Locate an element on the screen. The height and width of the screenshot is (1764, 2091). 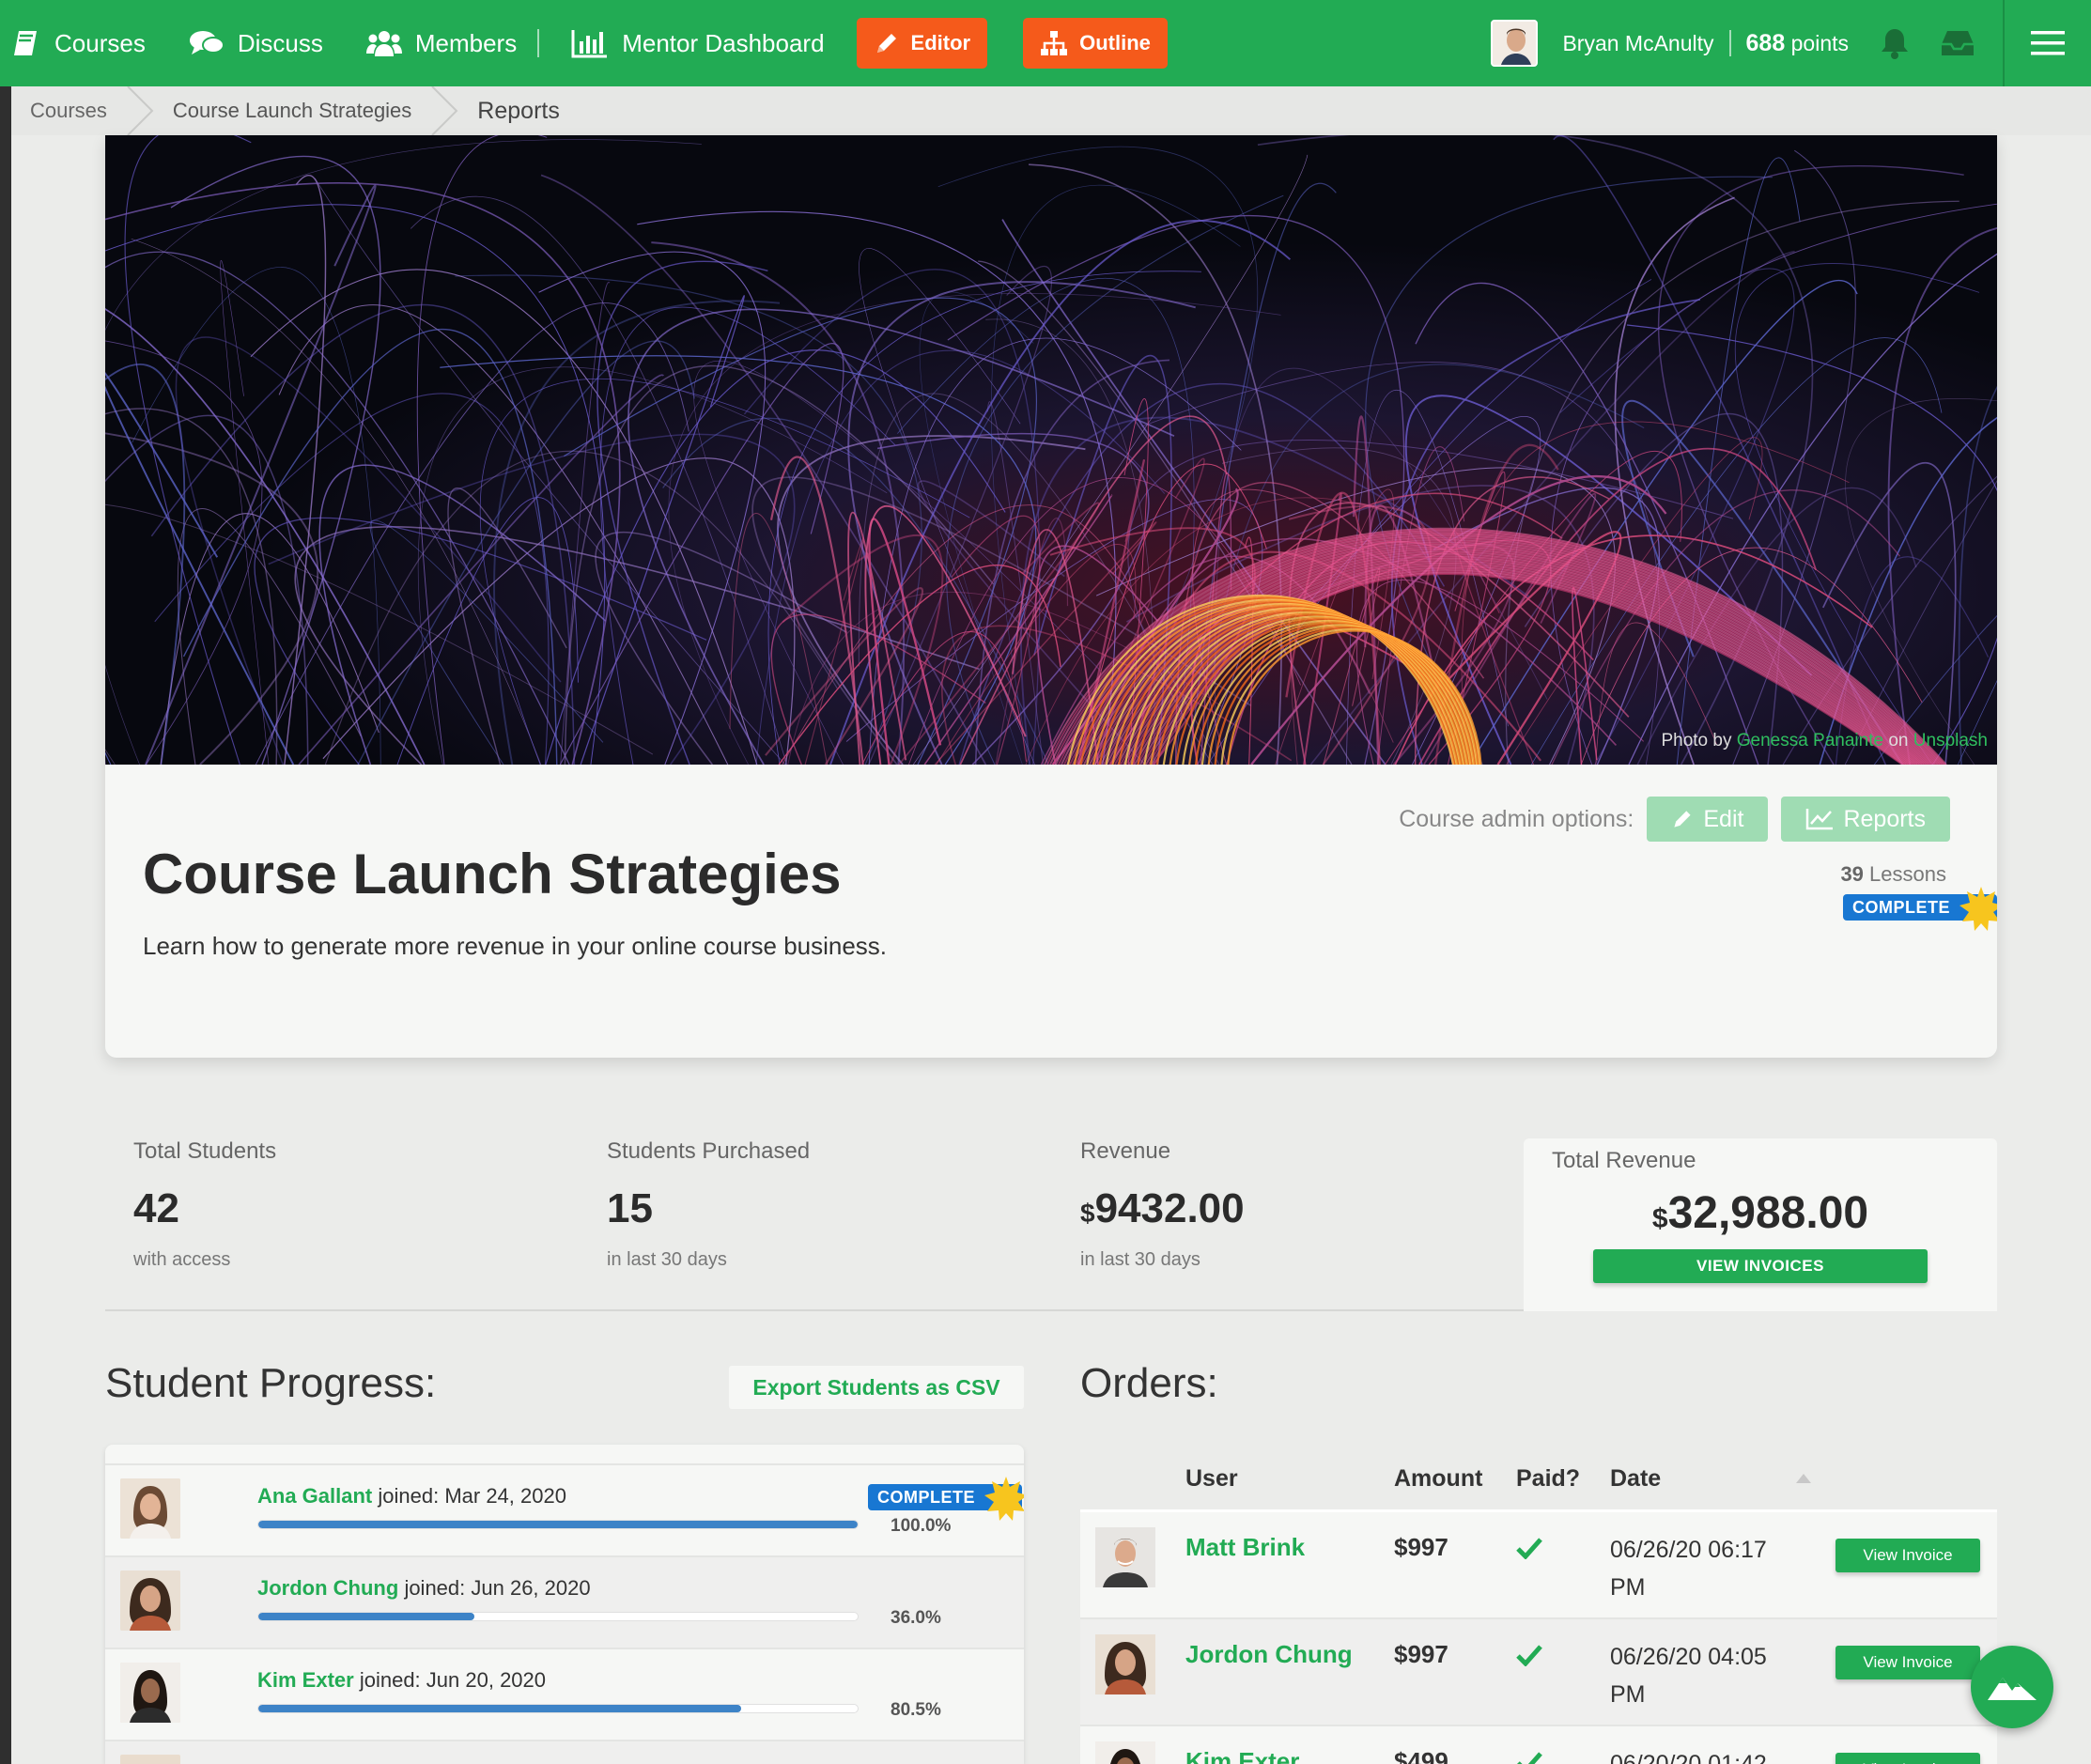
view-invoices-button: VIEW INVOICES is located at coordinates (1760, 1266).